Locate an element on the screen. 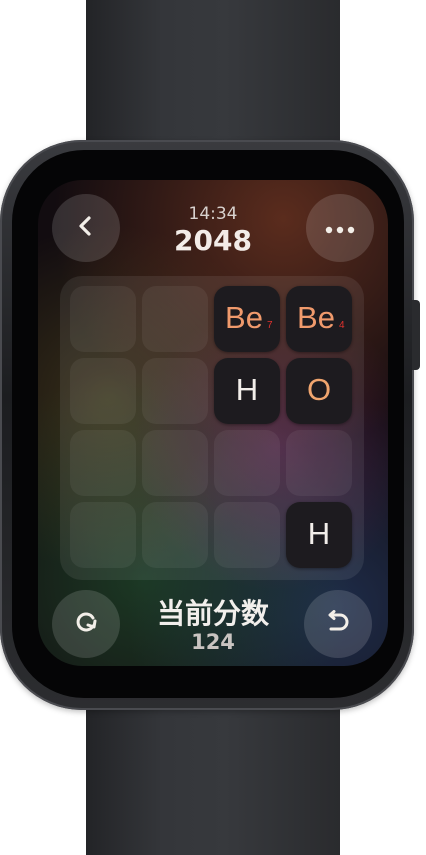 Image resolution: width=426 pixels, height=855 pixels. tile-o: O is located at coordinates (319, 391).